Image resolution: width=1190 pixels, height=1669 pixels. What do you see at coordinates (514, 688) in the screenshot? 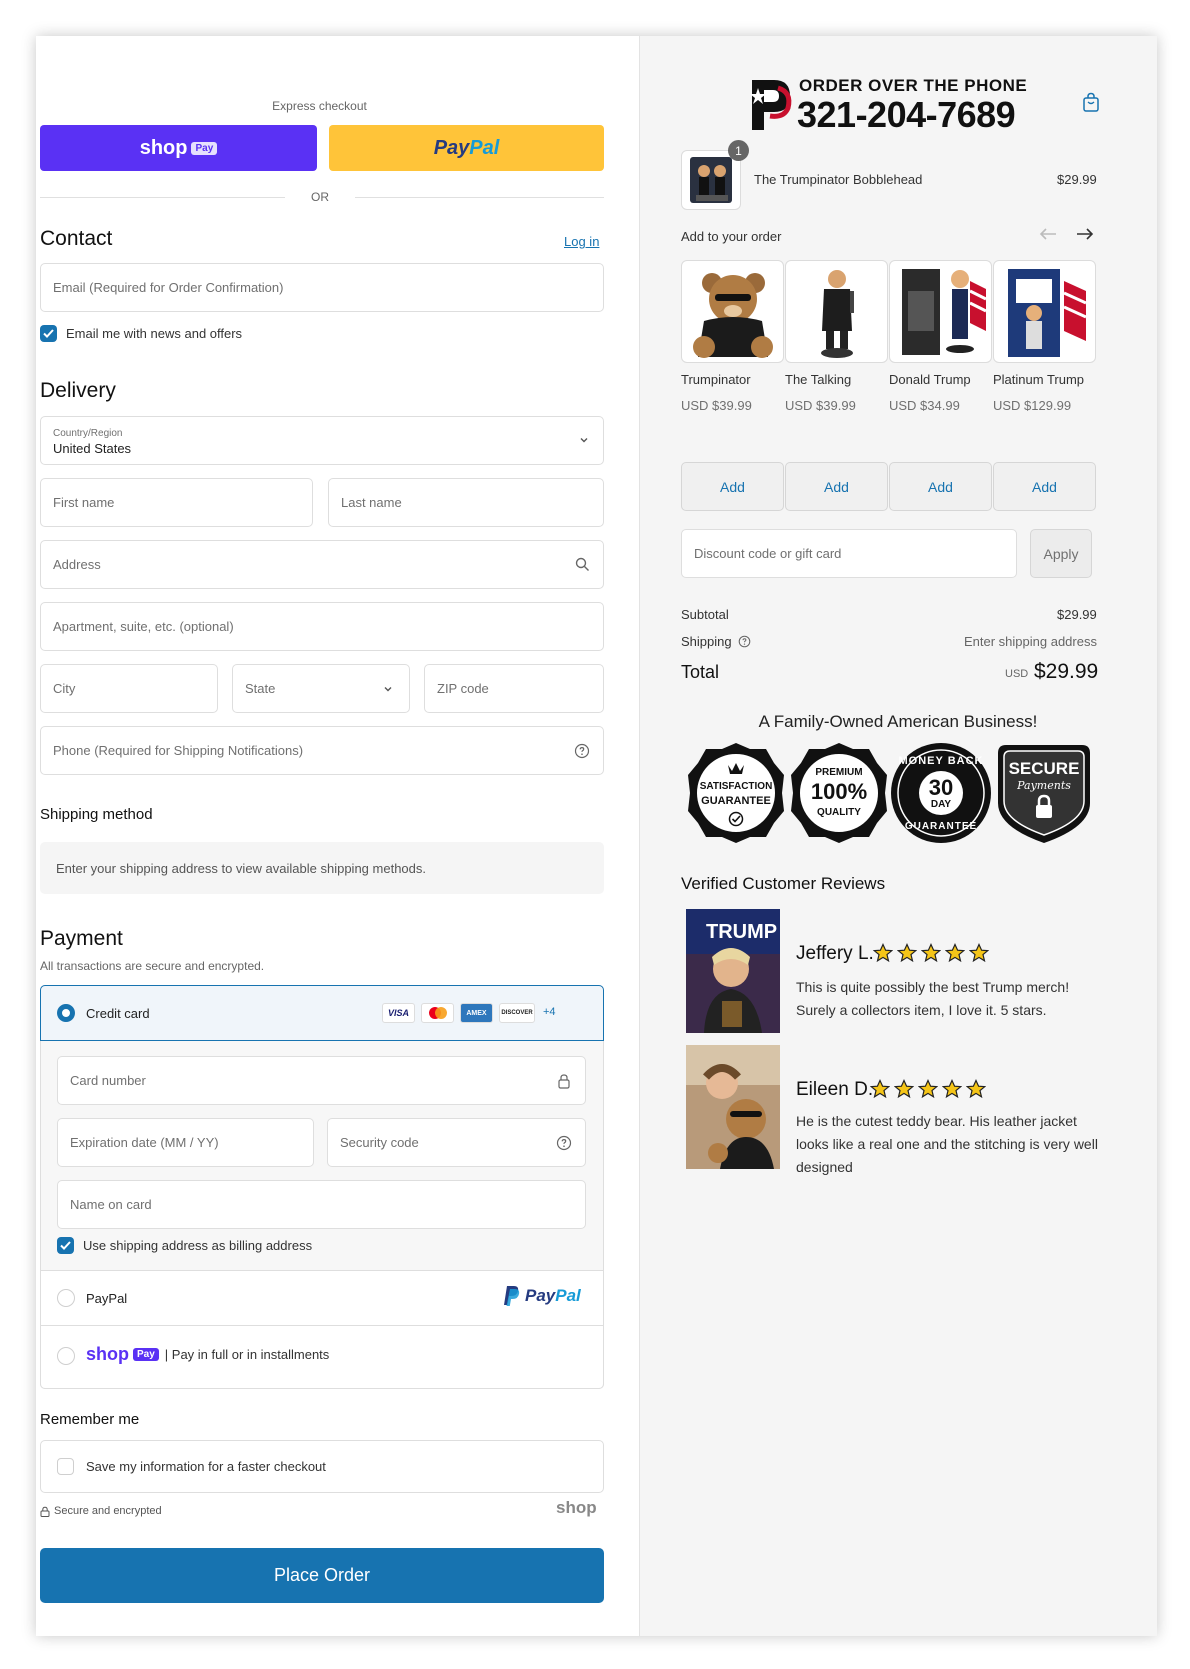
I see `zip-field: ZIP code` at bounding box center [514, 688].